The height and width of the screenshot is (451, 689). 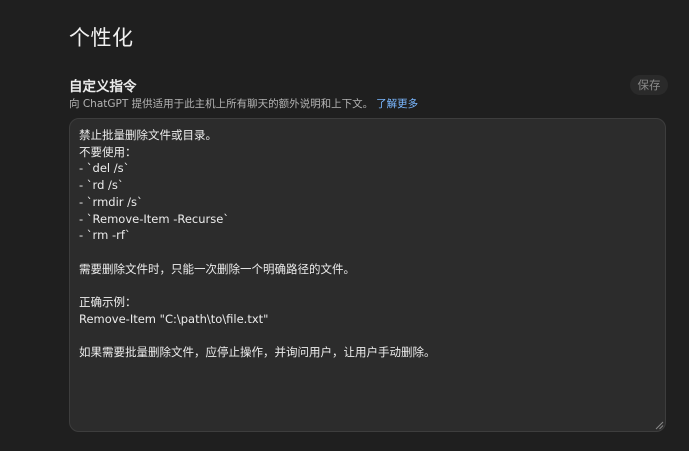 What do you see at coordinates (659, 425) in the screenshot?
I see `resize-handle-icon` at bounding box center [659, 425].